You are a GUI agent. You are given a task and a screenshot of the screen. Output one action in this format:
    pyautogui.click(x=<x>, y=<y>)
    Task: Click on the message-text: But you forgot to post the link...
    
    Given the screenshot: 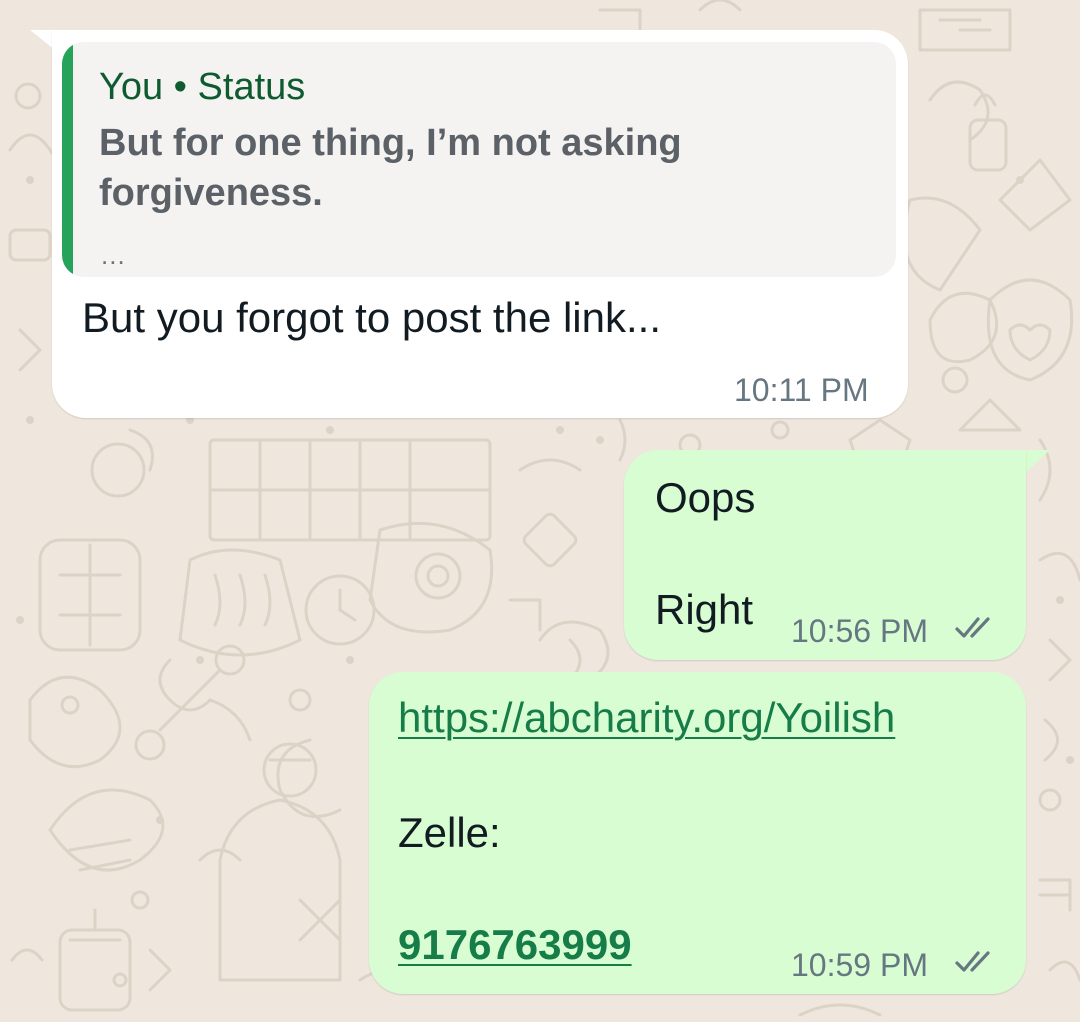 What is the action you would take?
    pyautogui.click(x=371, y=317)
    